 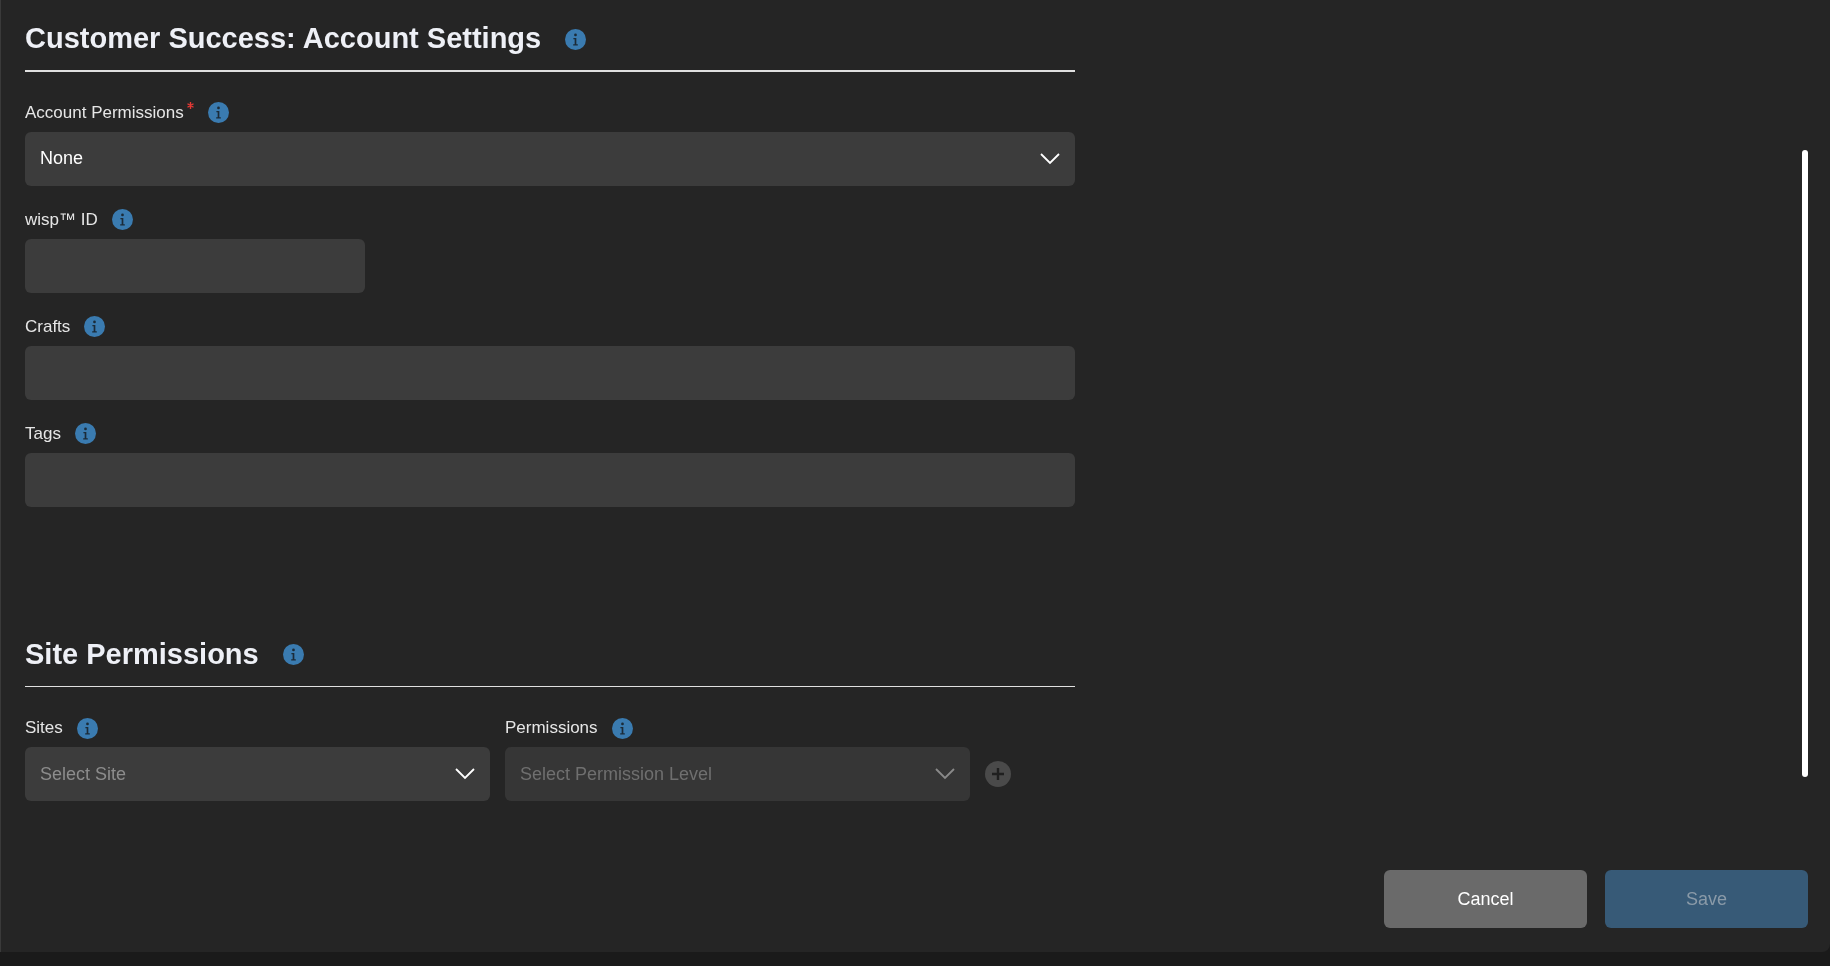 What do you see at coordinates (551, 728) in the screenshot?
I see `field-label: Permissions` at bounding box center [551, 728].